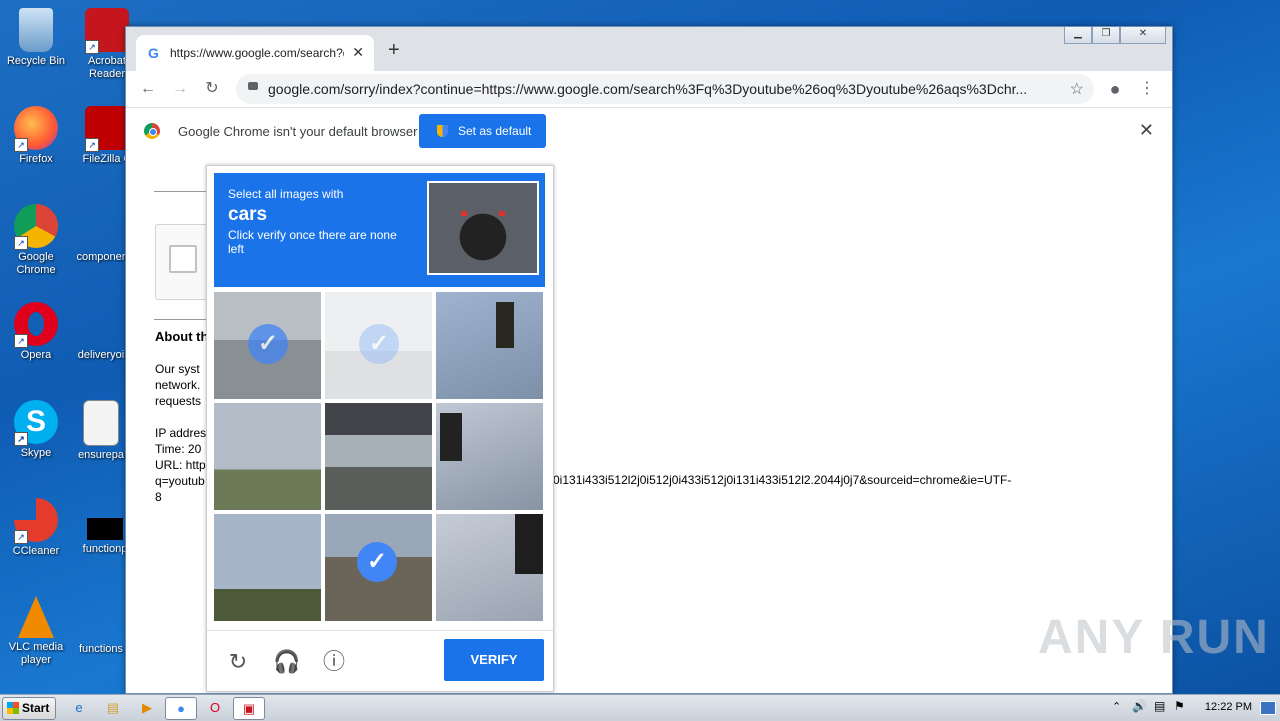 This screenshot has height=721, width=1280. Describe the element at coordinates (36, 617) in the screenshot. I see `vlc-icon` at that location.